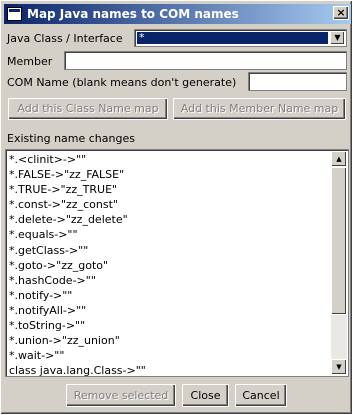 This screenshot has height=415, width=353. Describe the element at coordinates (205, 60) in the screenshot. I see `member-input` at that location.